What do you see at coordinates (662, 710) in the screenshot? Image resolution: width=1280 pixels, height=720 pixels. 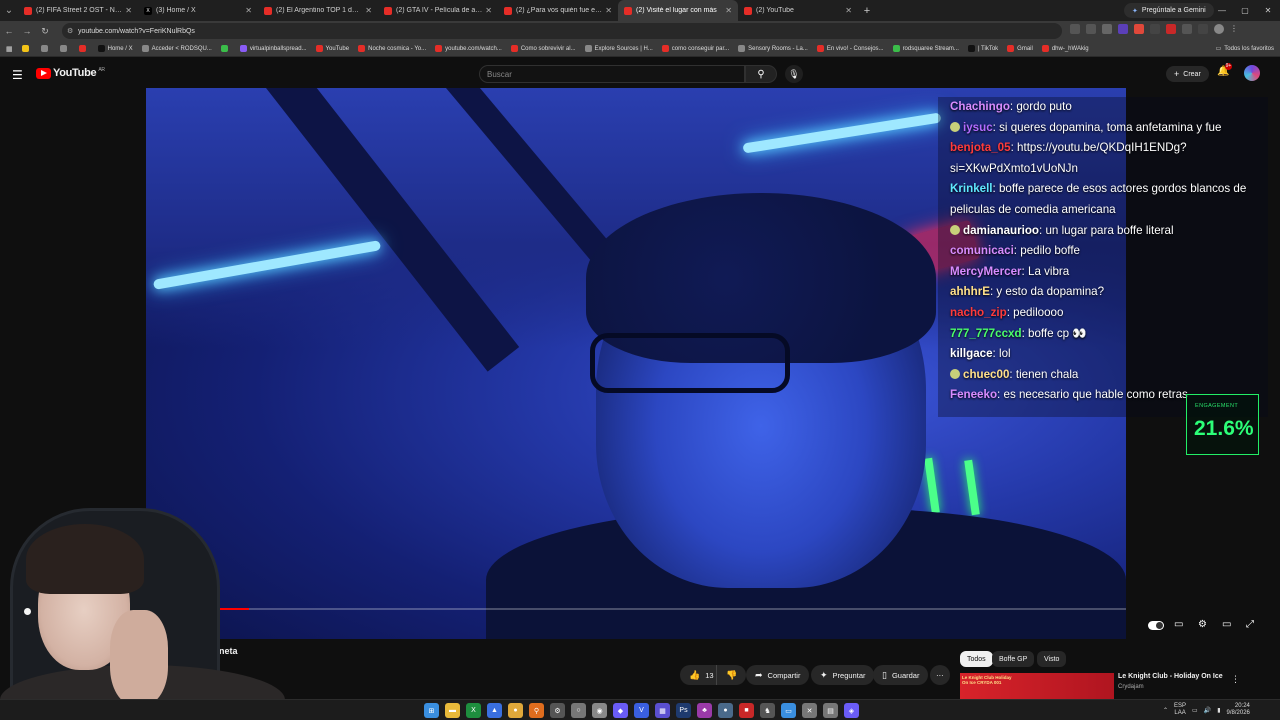 I see `app-icon-4: ▦` at bounding box center [662, 710].